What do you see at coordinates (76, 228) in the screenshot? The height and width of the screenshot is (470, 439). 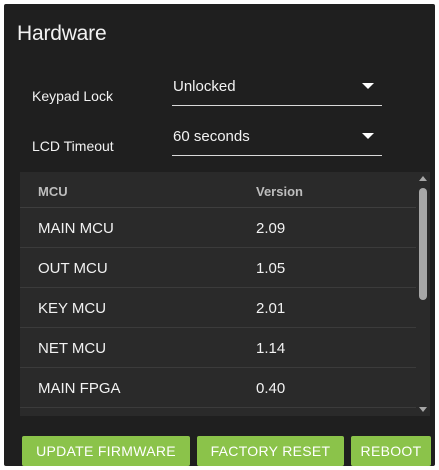 I see `cell-mcu: MAIN MCU` at bounding box center [76, 228].